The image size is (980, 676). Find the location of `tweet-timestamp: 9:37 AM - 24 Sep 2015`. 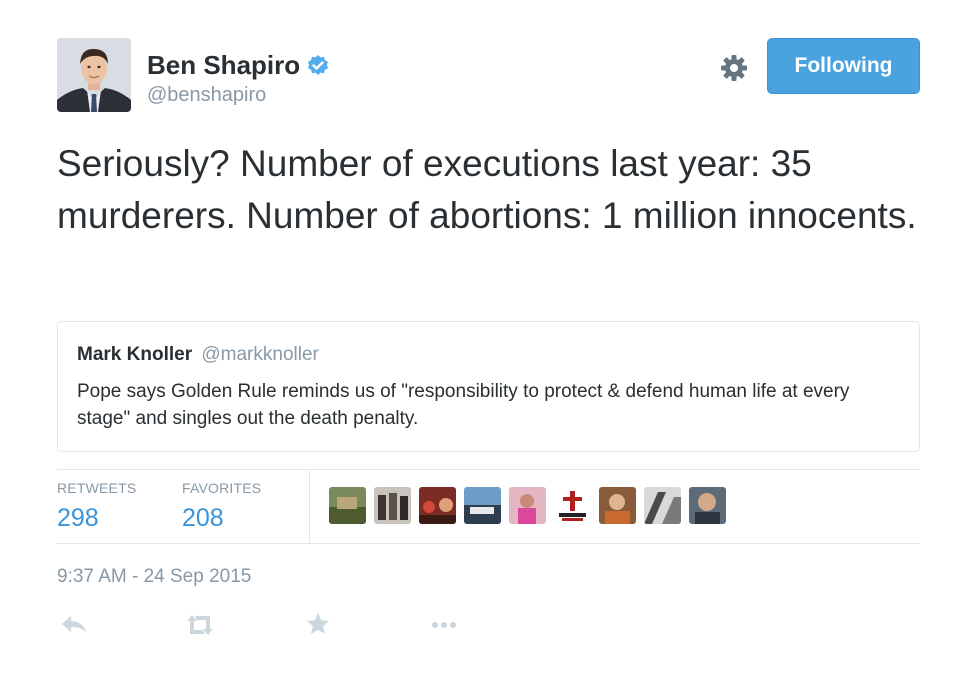

tweet-timestamp: 9:37 AM - 24 Sep 2015 is located at coordinates (154, 577).